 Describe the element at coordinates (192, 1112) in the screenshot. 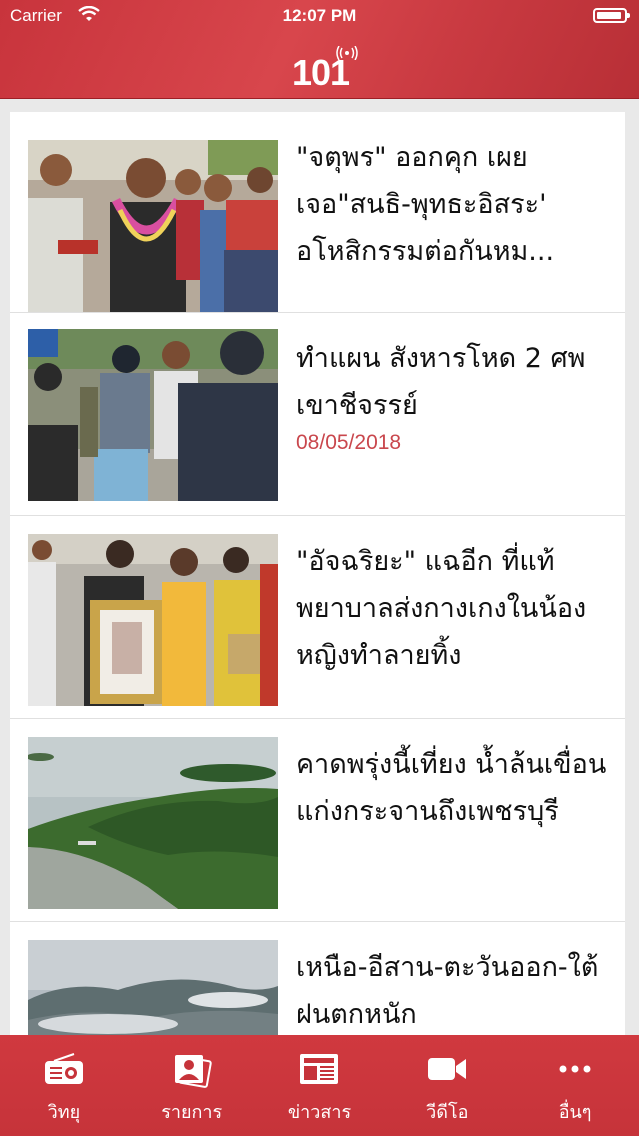

I see `tab-label: รายการ` at that location.